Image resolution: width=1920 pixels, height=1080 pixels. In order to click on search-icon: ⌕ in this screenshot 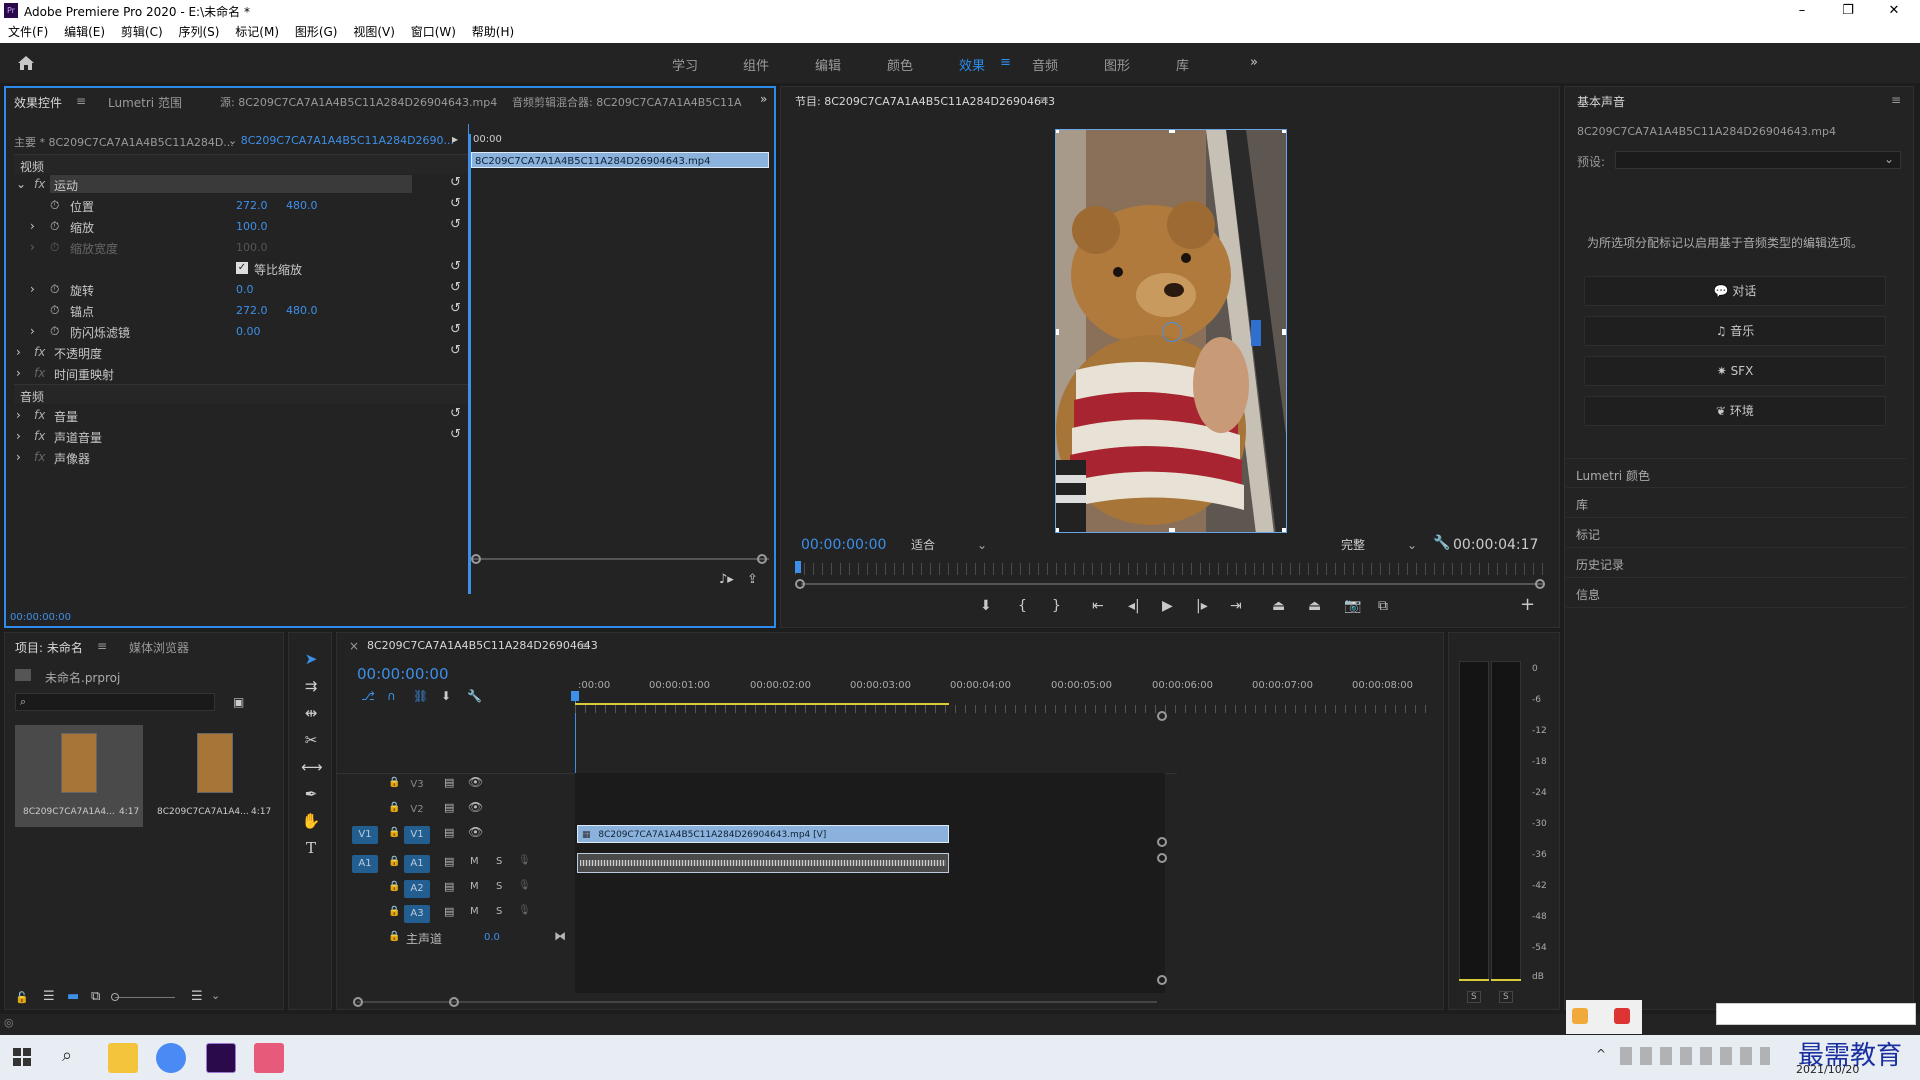, I will do `click(67, 1055)`.